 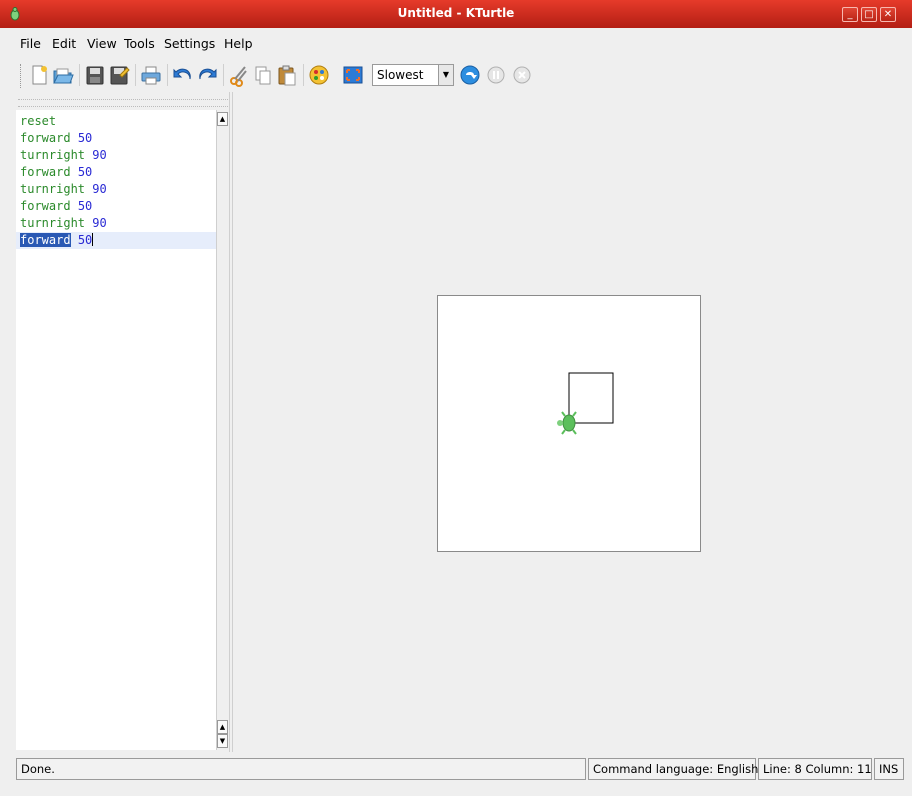 What do you see at coordinates (319, 75) in the screenshot?
I see `colorpicker-icon` at bounding box center [319, 75].